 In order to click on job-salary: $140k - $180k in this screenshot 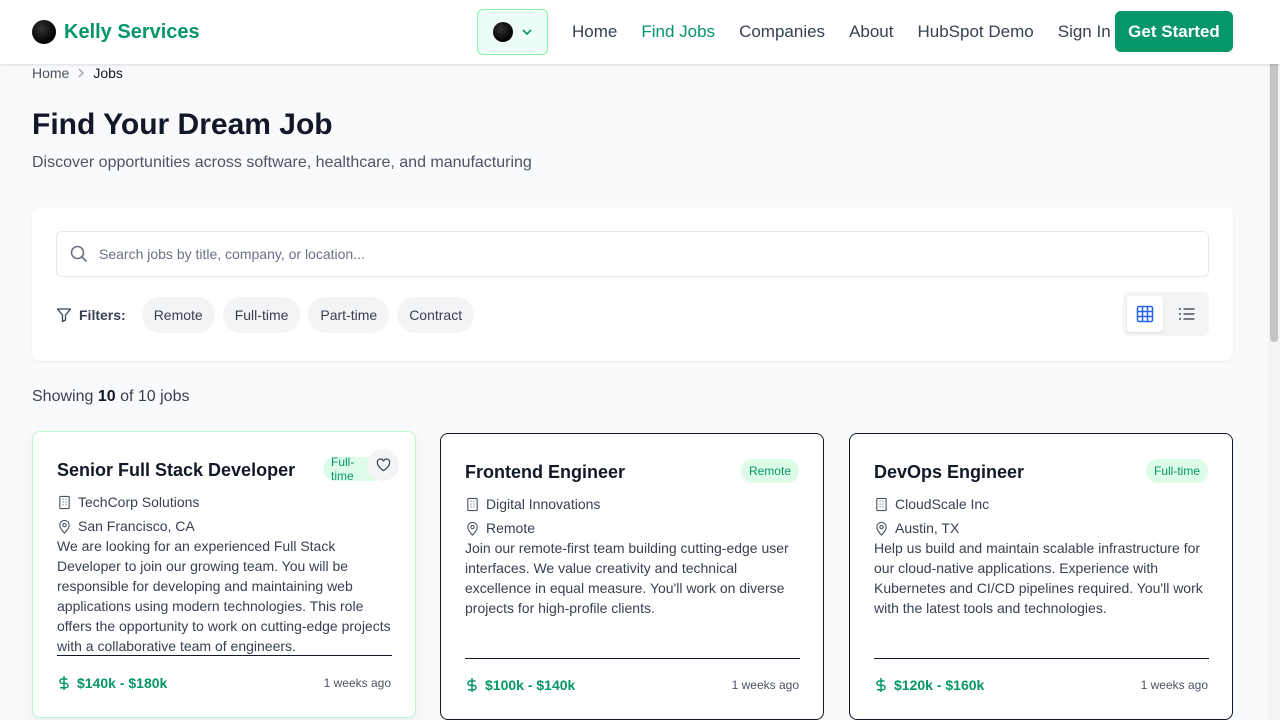, I will do `click(112, 683)`.